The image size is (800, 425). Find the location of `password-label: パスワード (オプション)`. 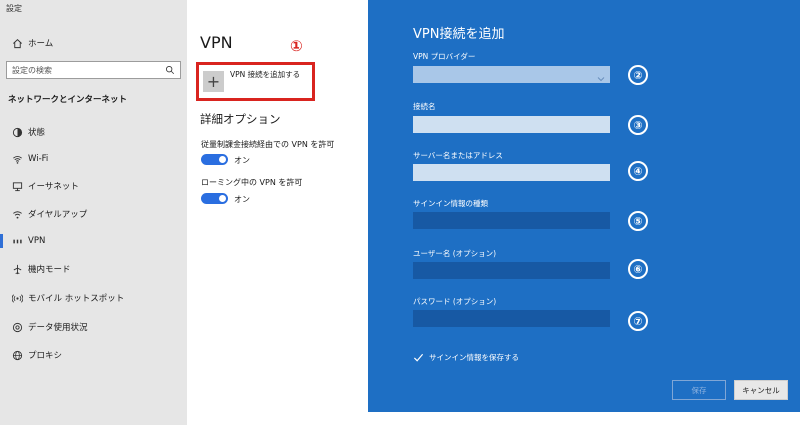

password-label: パスワード (オプション) is located at coordinates (455, 301).